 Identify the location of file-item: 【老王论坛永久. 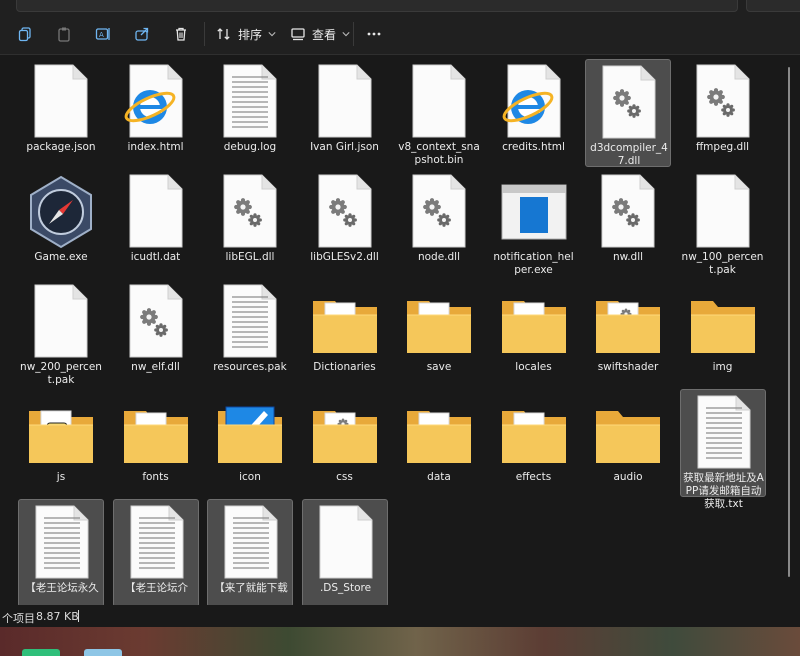
(61, 552).